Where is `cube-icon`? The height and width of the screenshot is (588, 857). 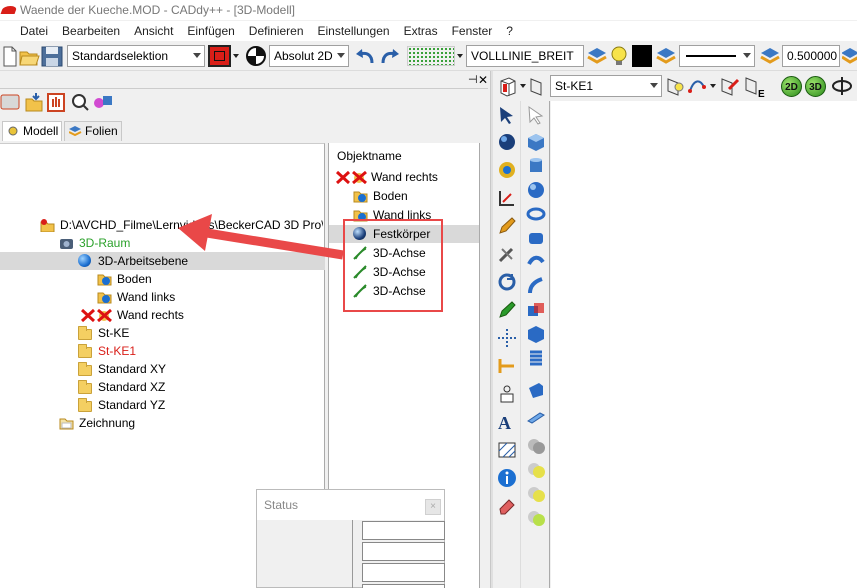
cube-icon is located at coordinates (536, 142).